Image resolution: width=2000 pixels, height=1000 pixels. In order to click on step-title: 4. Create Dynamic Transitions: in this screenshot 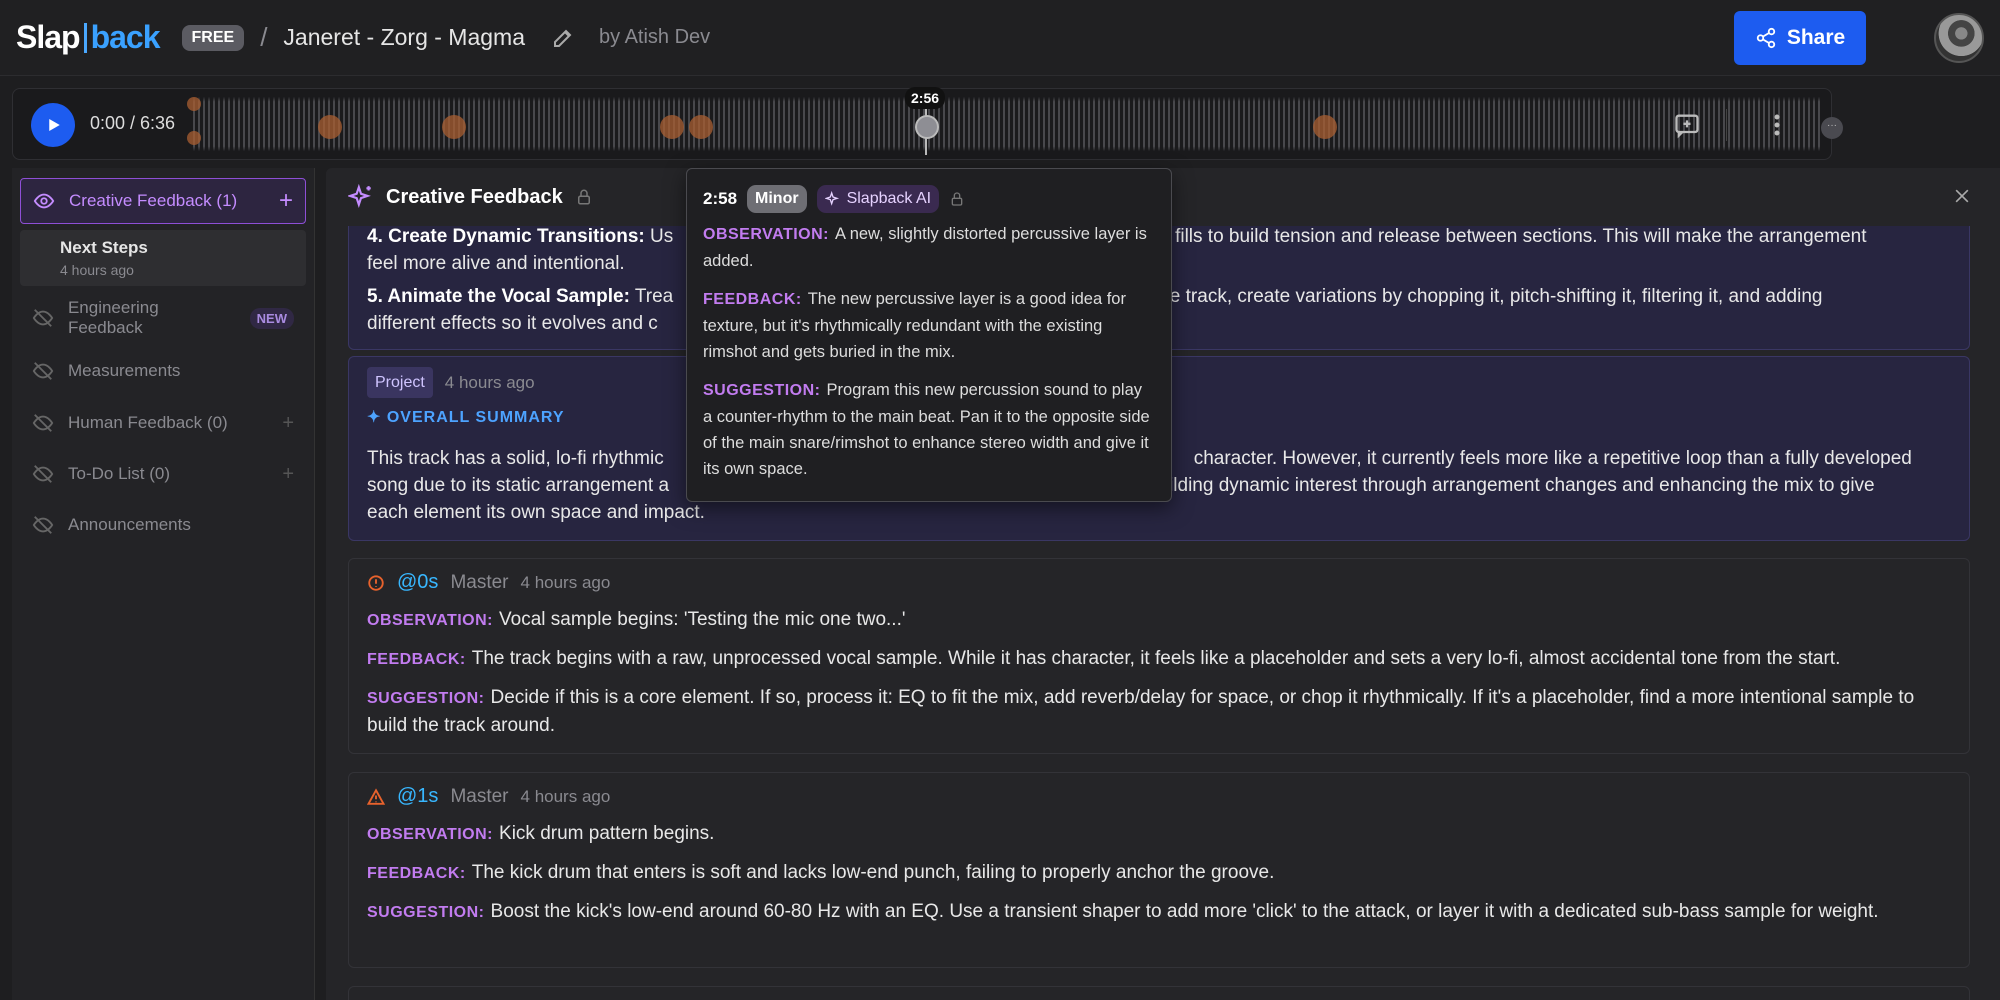, I will do `click(506, 236)`.